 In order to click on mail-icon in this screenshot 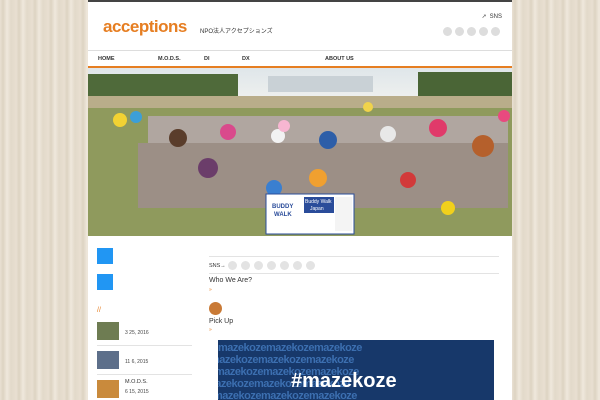, I will do `click(284, 265)`.